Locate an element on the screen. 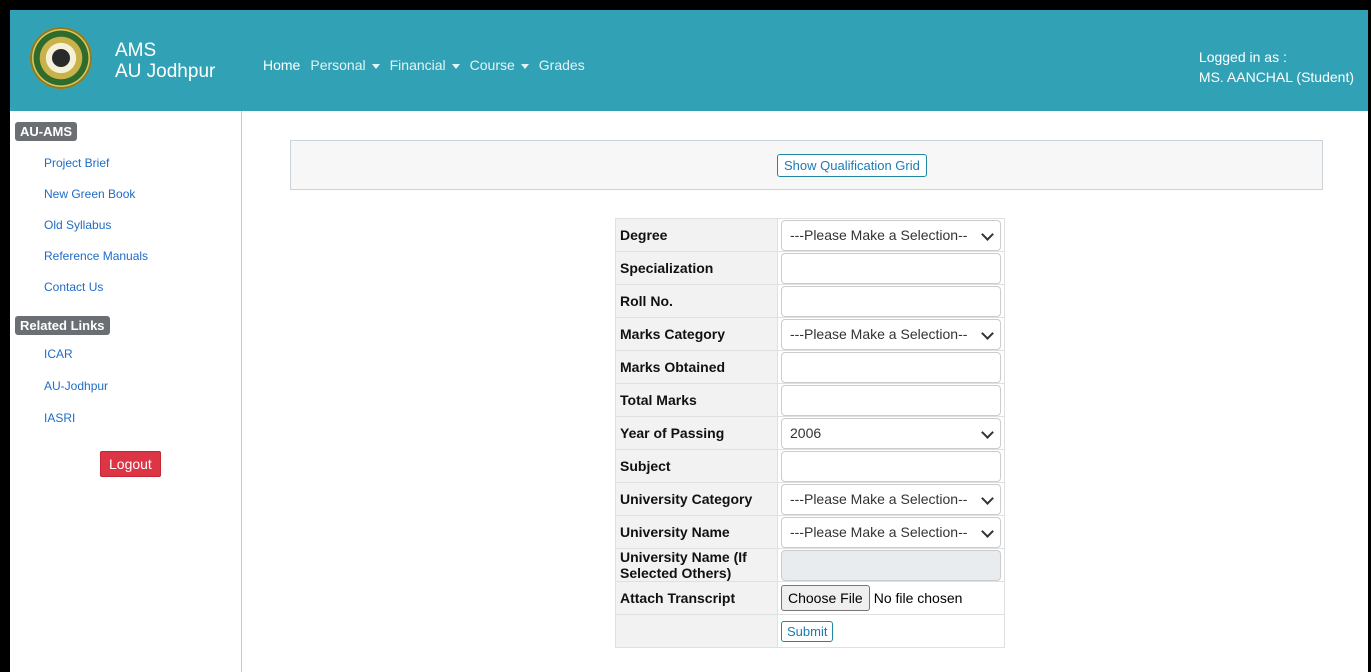 The width and height of the screenshot is (1371, 672). logged-in-label: Logged in as : is located at coordinates (1242, 57).